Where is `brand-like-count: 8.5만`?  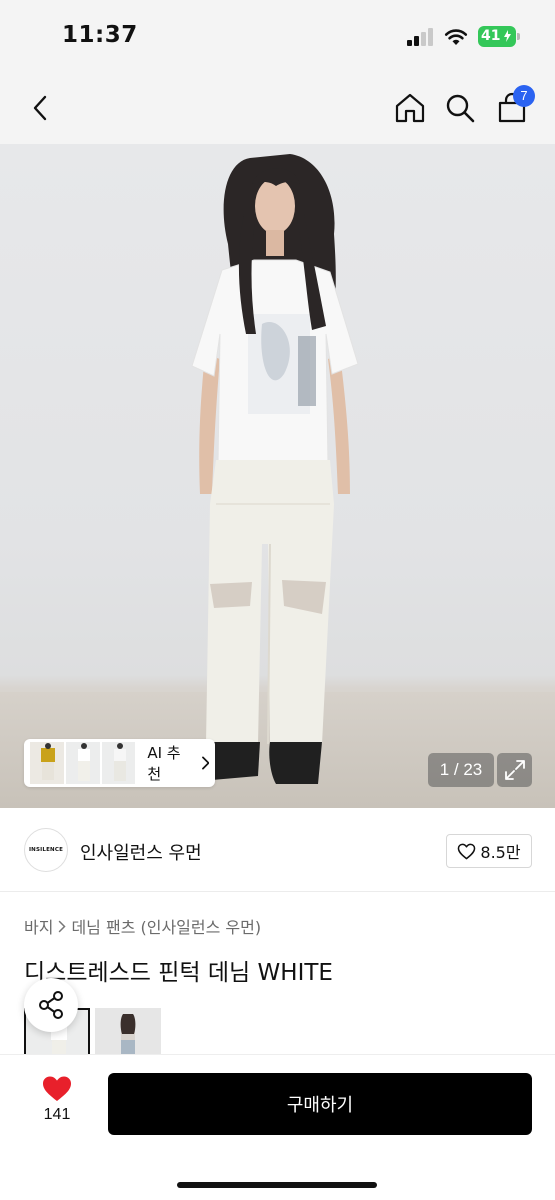 brand-like-count: 8.5만 is located at coordinates (500, 852).